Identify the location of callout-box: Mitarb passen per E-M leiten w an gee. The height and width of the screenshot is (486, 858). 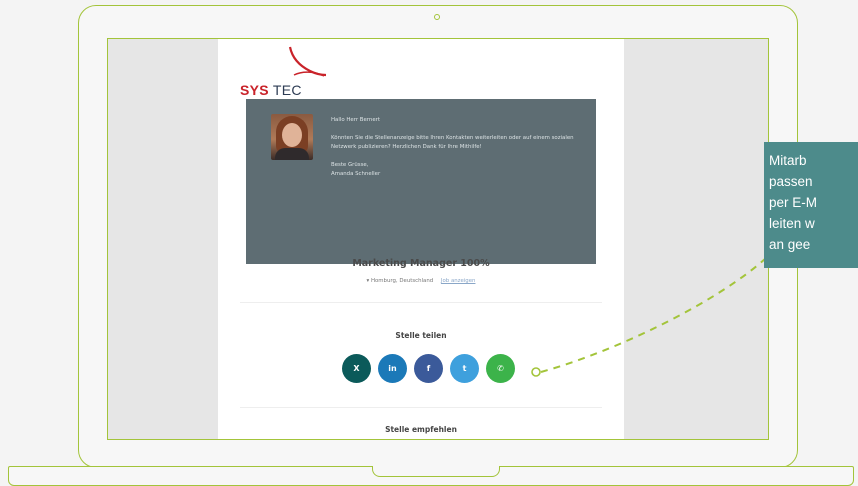
(811, 205).